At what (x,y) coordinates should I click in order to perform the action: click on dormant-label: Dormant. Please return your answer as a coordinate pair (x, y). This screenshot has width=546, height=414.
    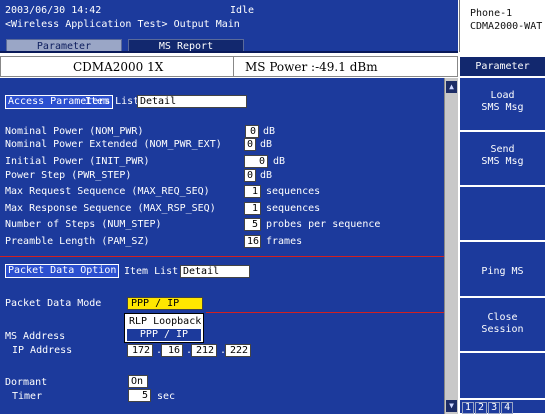
    Looking at the image, I should click on (26, 382).